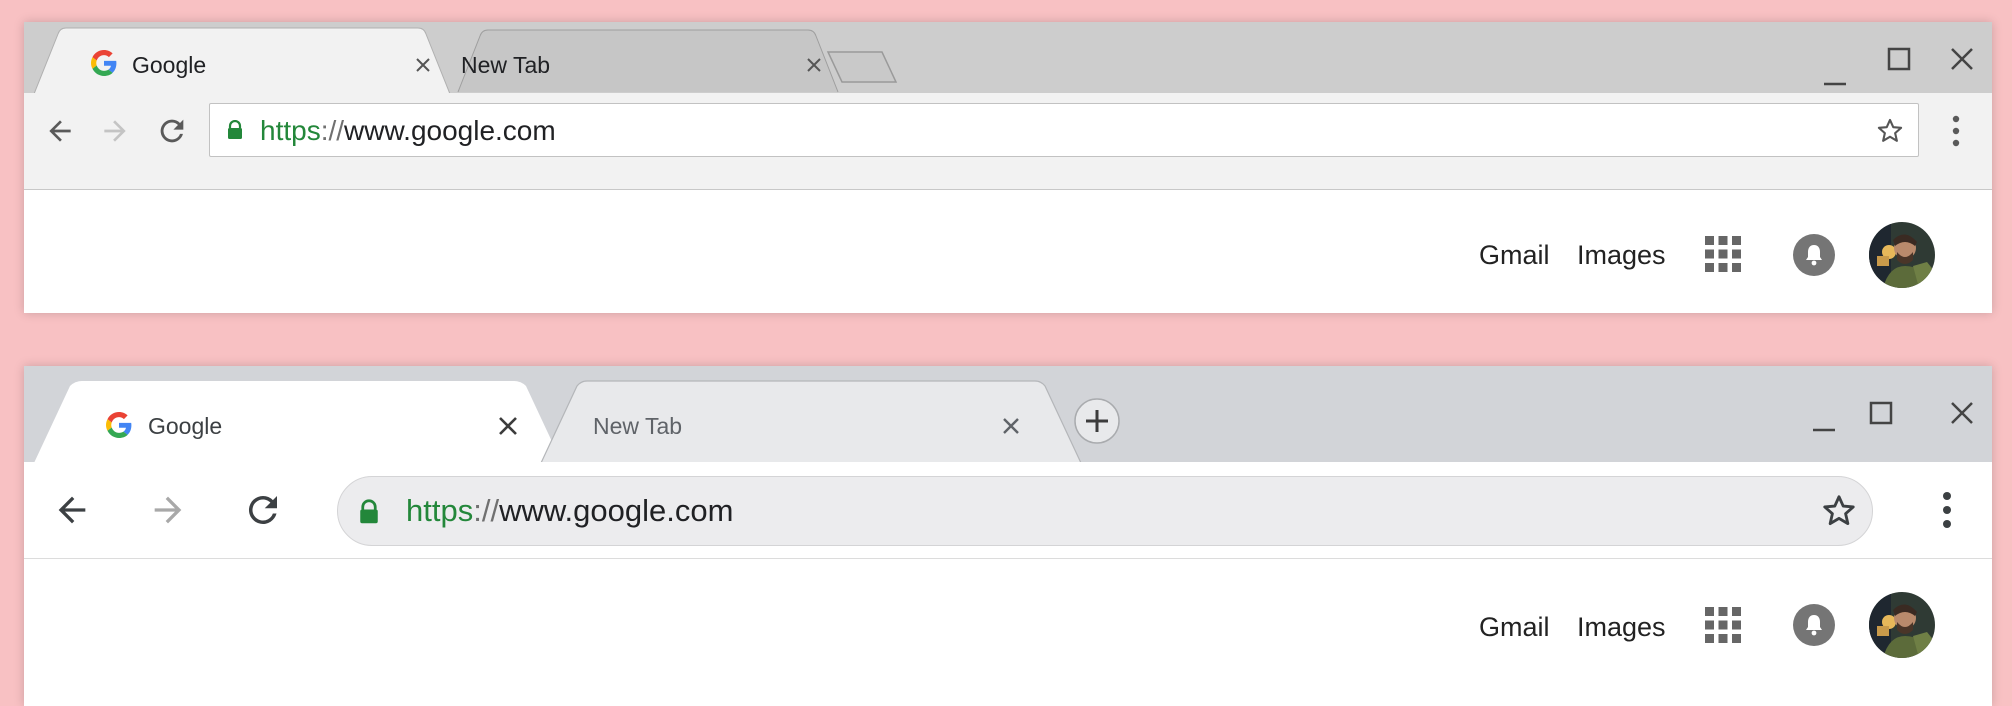  Describe the element at coordinates (862, 67) in the screenshot. I see `new-tab-button` at that location.